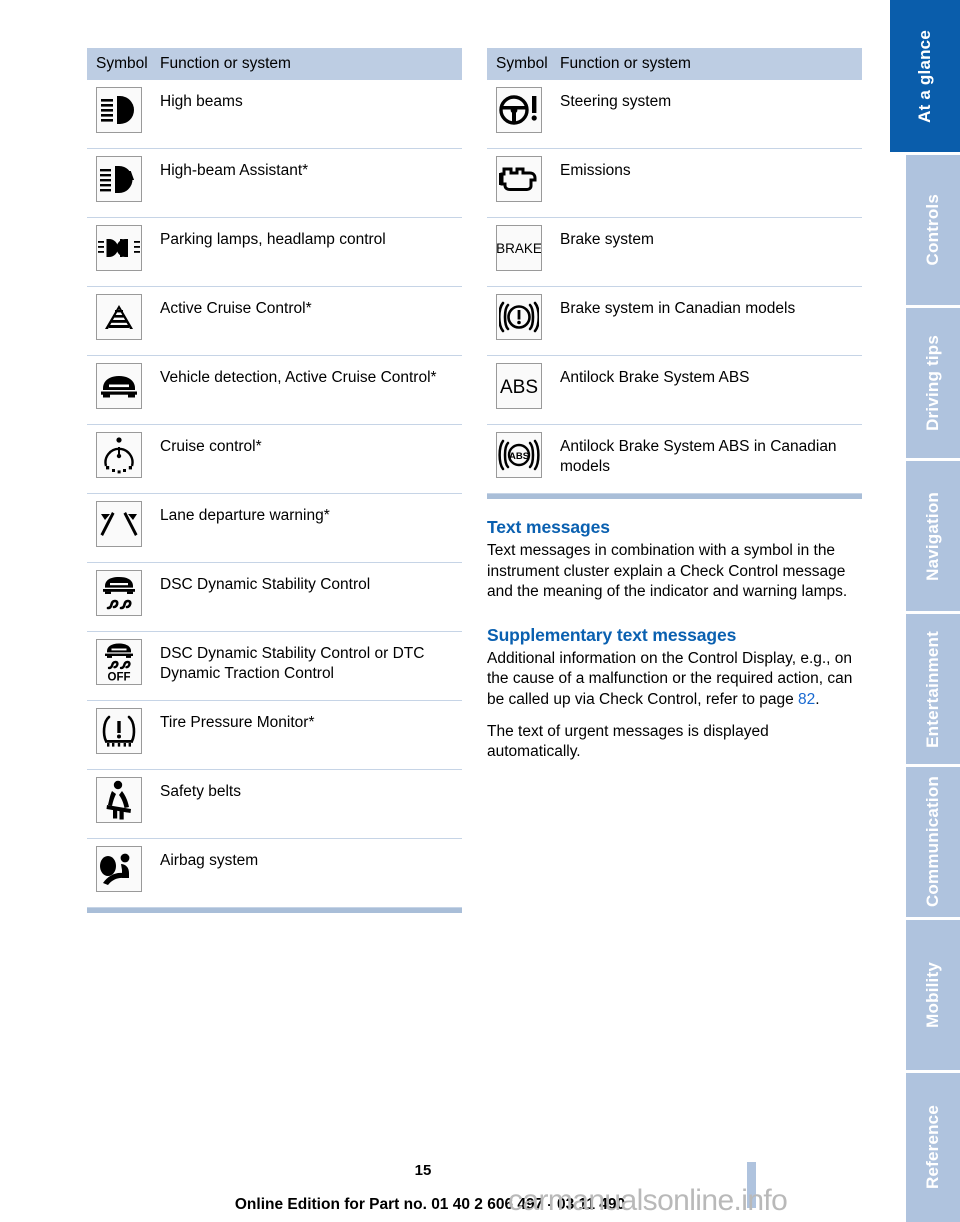  I want to click on page-number-value: 15, so click(423, 1170).